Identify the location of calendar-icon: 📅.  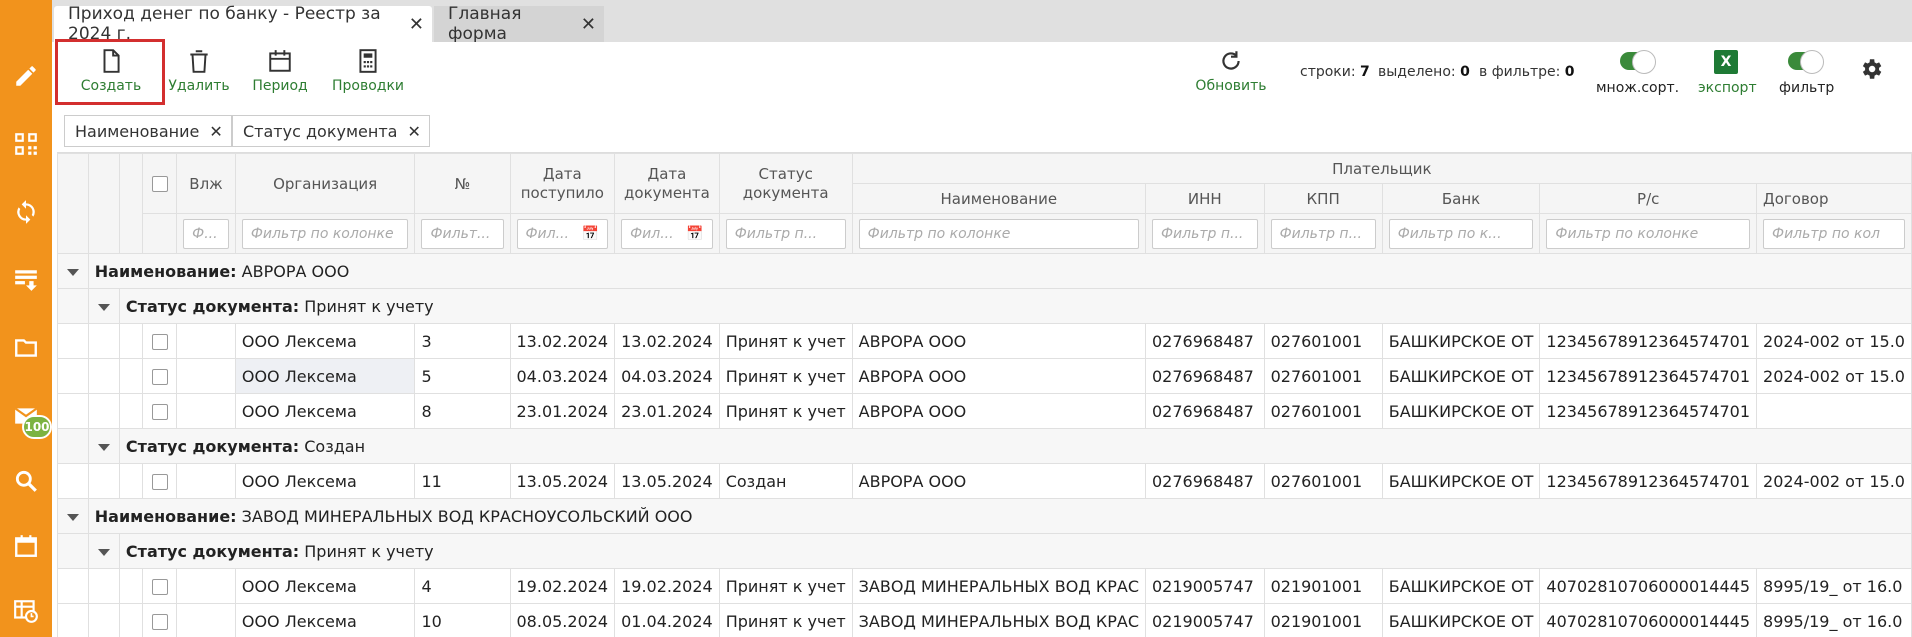
(694, 234).